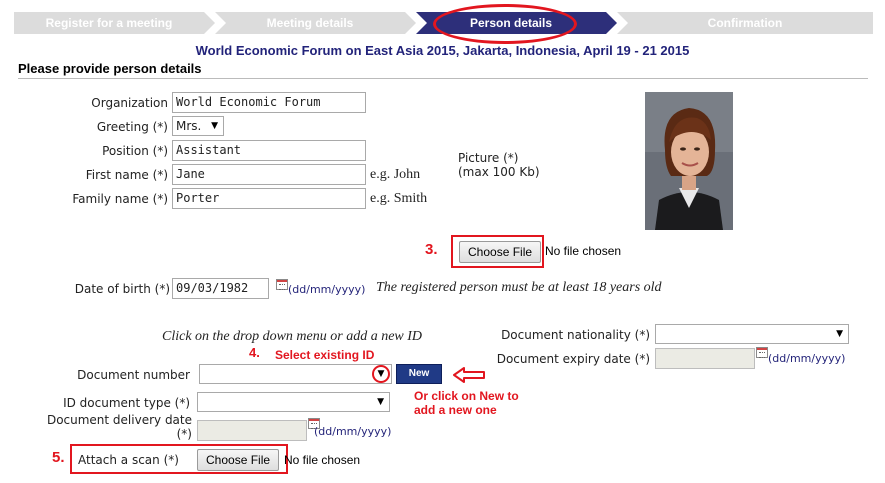  What do you see at coordinates (752, 334) in the screenshot?
I see `document-nationality-select: ▼` at bounding box center [752, 334].